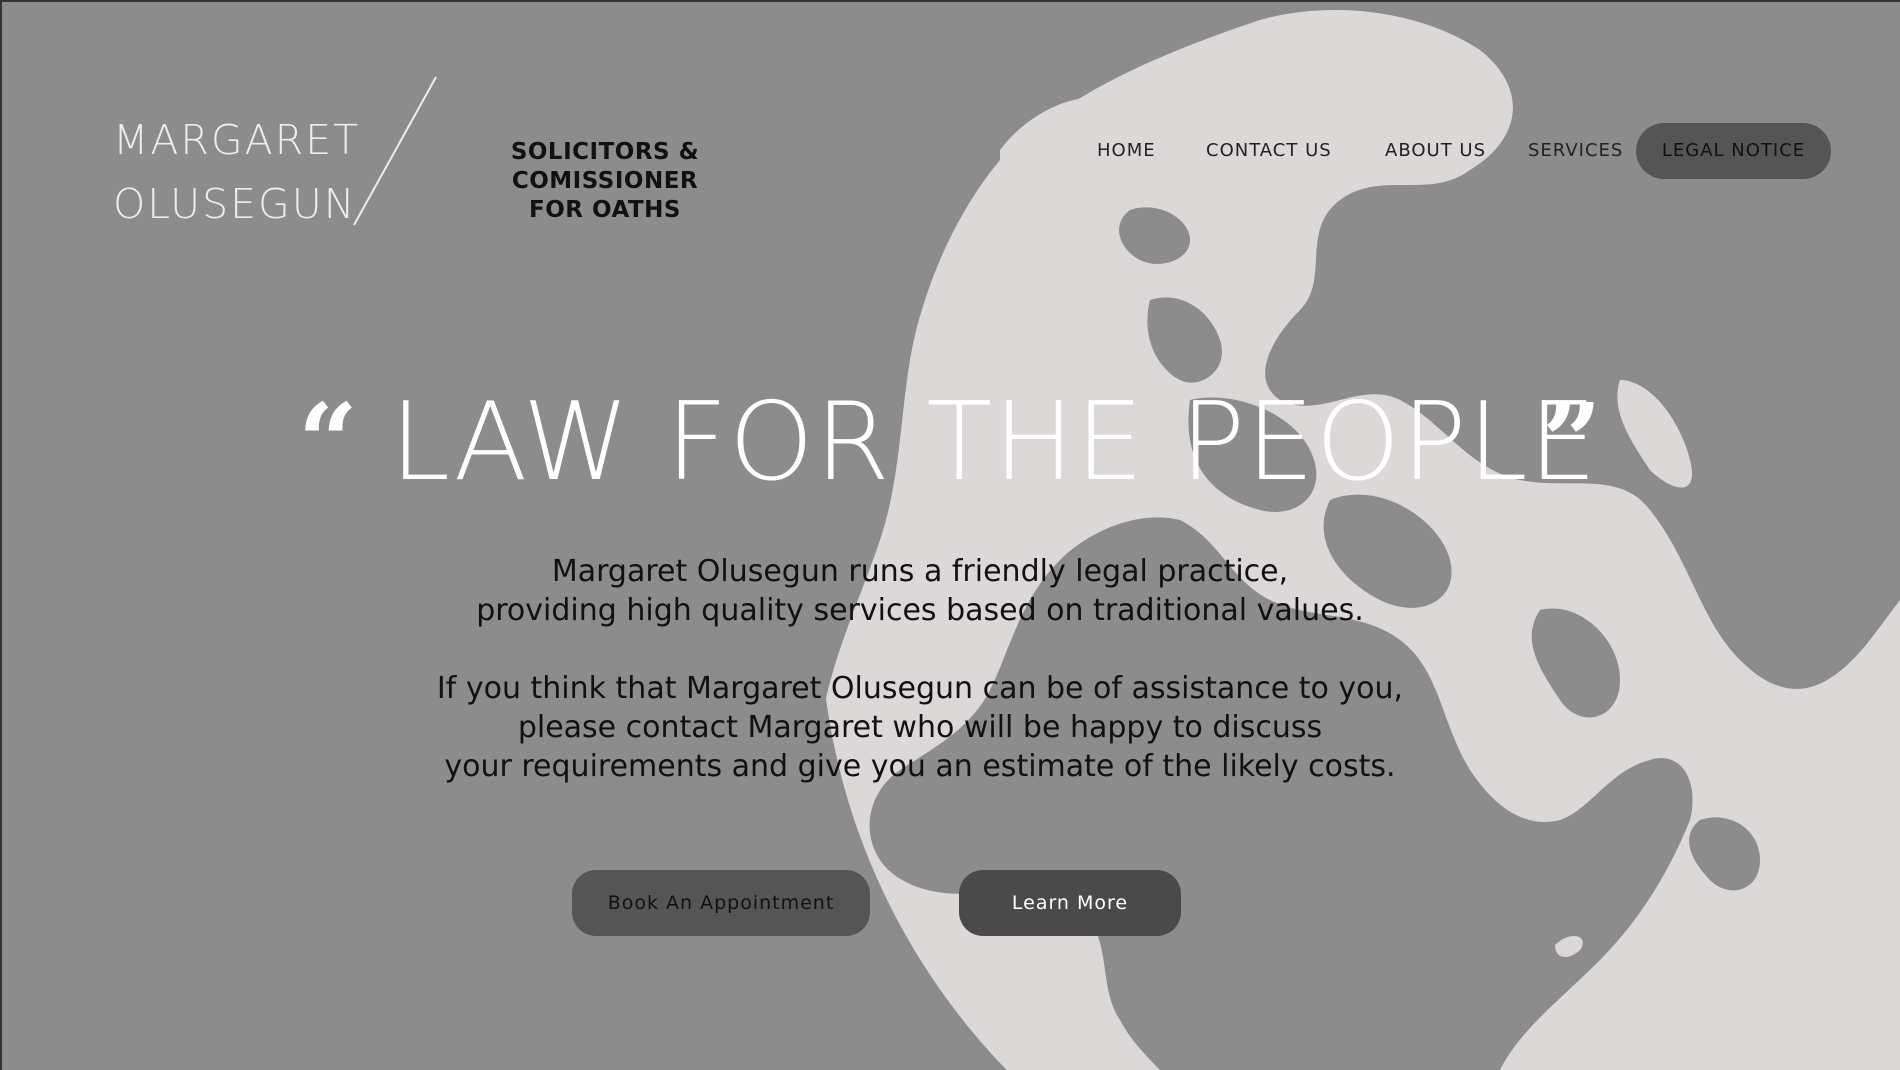 Image resolution: width=1900 pixels, height=1070 pixels. What do you see at coordinates (328, 441) in the screenshot?
I see `open-quote-icon: “` at bounding box center [328, 441].